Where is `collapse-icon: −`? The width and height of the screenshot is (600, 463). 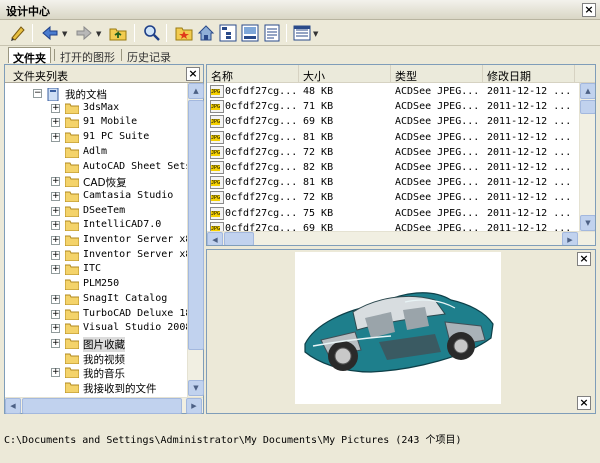 collapse-icon: − is located at coordinates (37, 93).